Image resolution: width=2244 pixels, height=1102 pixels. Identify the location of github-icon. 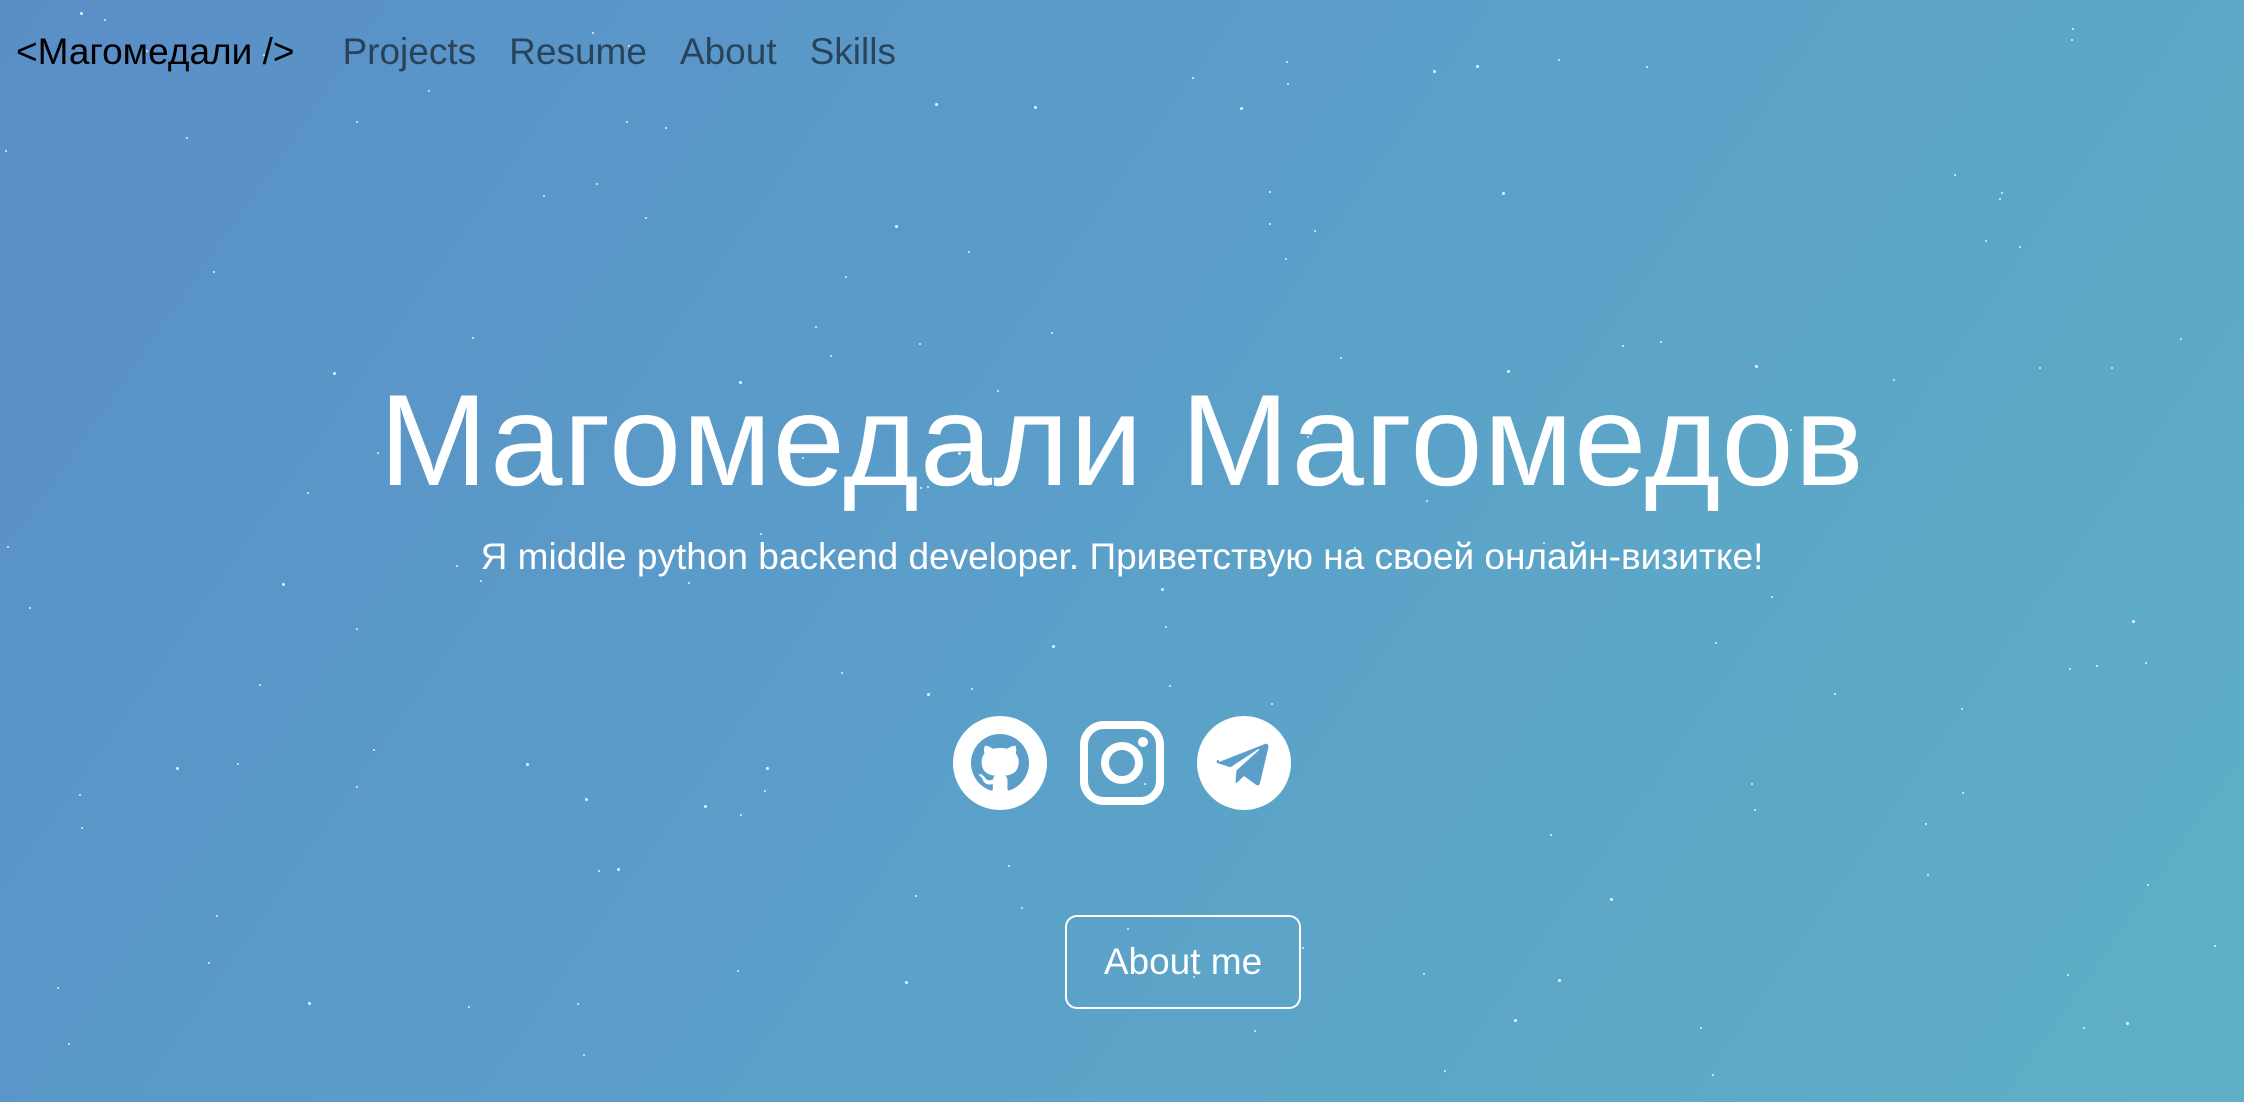
(1000, 763).